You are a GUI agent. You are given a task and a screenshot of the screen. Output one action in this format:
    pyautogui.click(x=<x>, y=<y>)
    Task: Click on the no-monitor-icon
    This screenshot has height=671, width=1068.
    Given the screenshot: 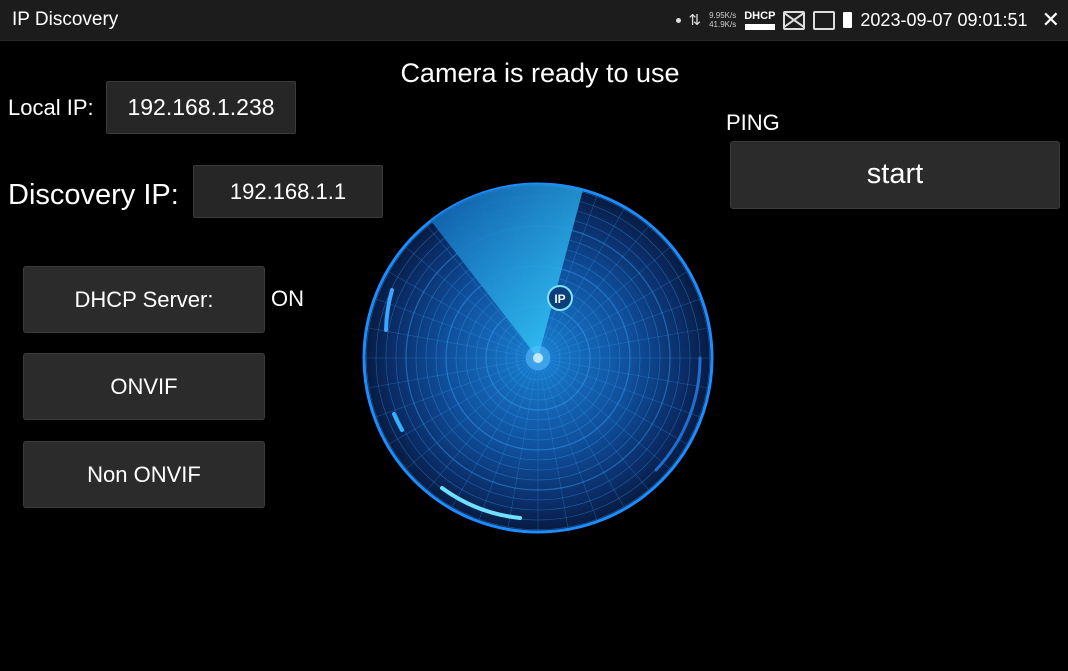 What is the action you would take?
    pyautogui.click(x=794, y=20)
    